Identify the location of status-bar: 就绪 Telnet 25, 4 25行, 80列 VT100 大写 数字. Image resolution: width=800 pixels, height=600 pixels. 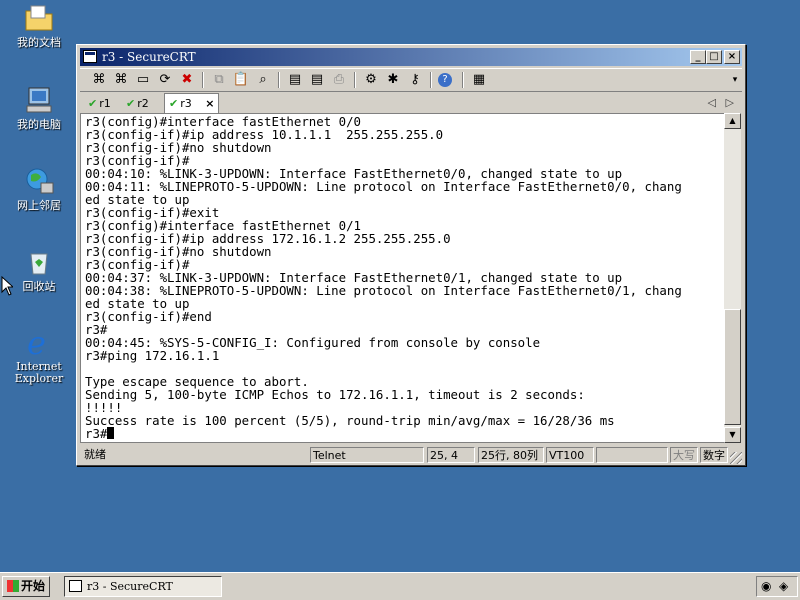
(411, 455).